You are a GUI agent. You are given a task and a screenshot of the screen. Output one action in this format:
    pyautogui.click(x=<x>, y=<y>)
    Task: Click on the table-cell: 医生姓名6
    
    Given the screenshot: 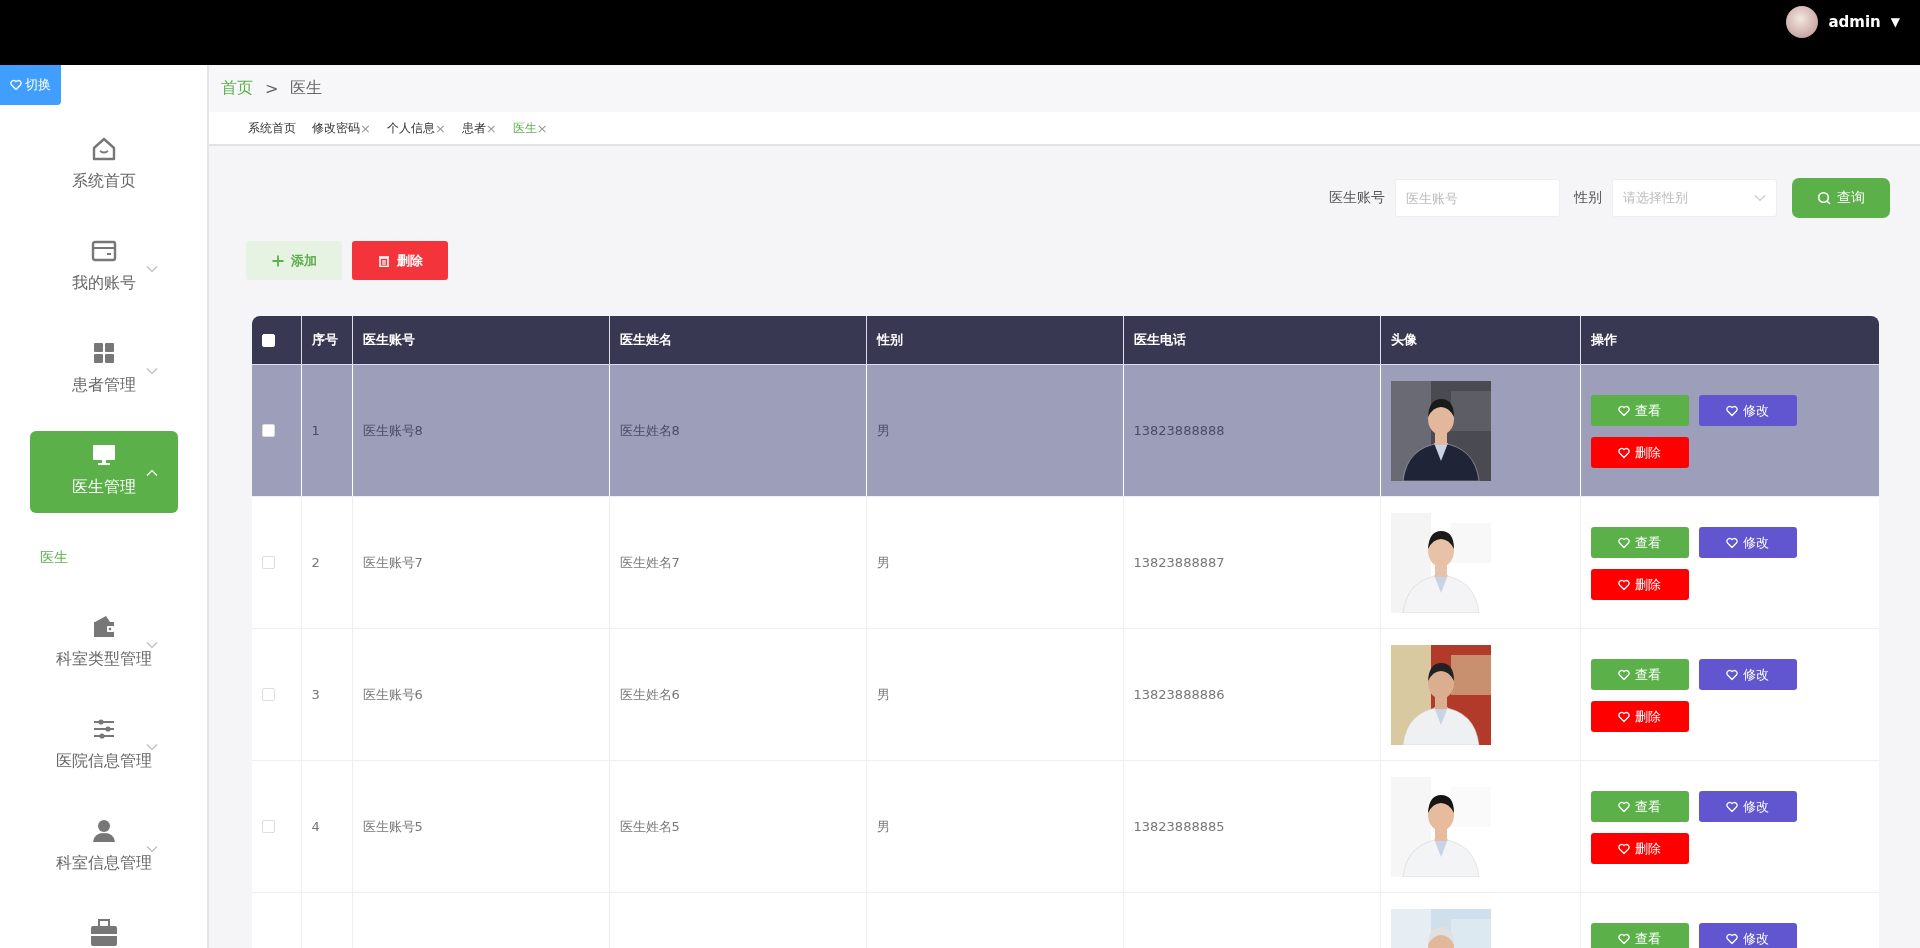 What is the action you would take?
    pyautogui.click(x=649, y=694)
    